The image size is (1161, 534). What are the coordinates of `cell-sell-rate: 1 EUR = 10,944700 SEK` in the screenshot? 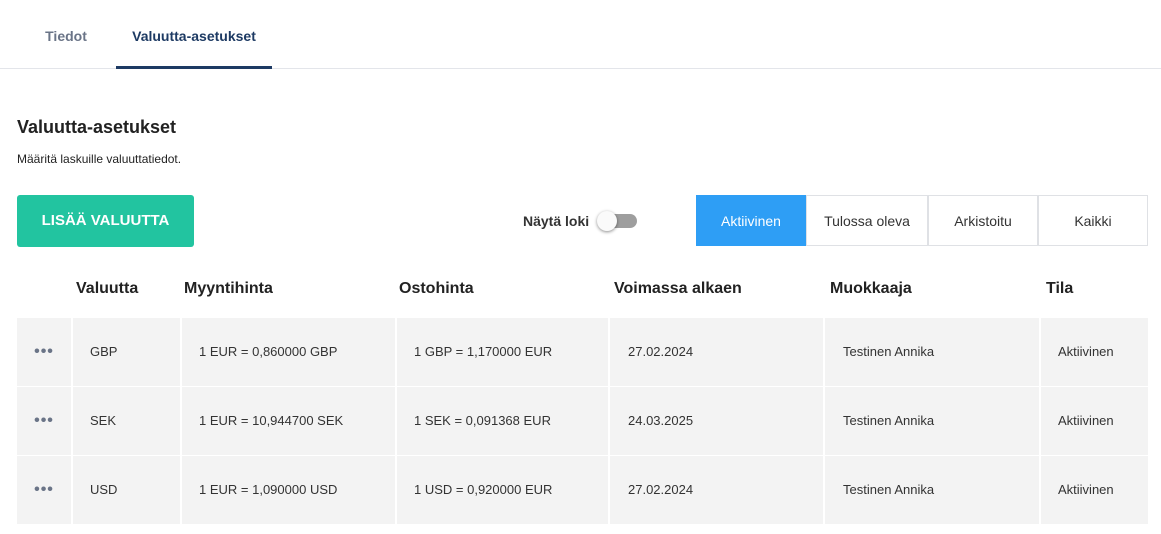 It's located at (288, 421).